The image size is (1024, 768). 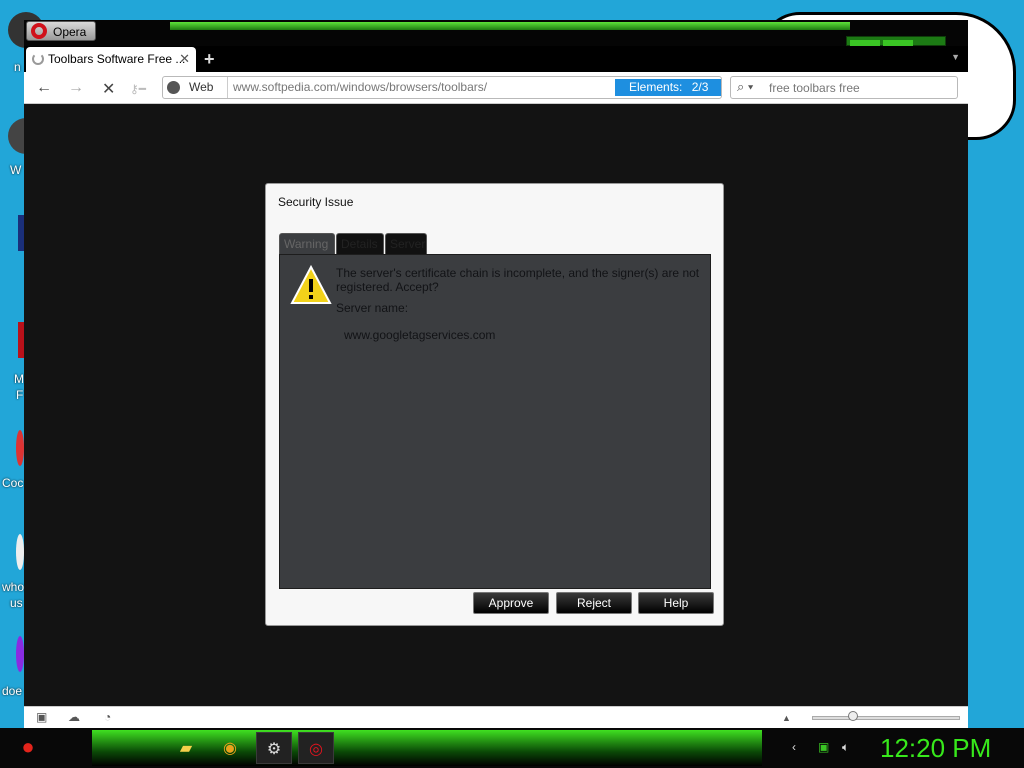 I want to click on desktop-label-5: Coc, so click(x=13, y=483).